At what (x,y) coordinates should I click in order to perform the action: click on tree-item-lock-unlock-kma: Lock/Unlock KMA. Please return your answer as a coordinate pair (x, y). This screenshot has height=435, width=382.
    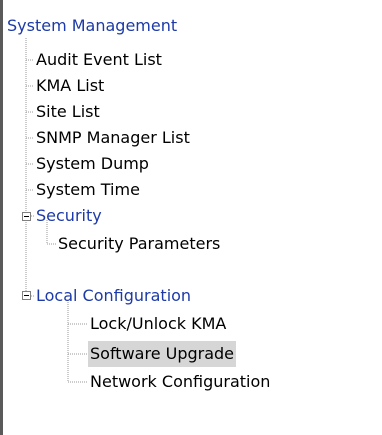
    Looking at the image, I should click on (158, 324).